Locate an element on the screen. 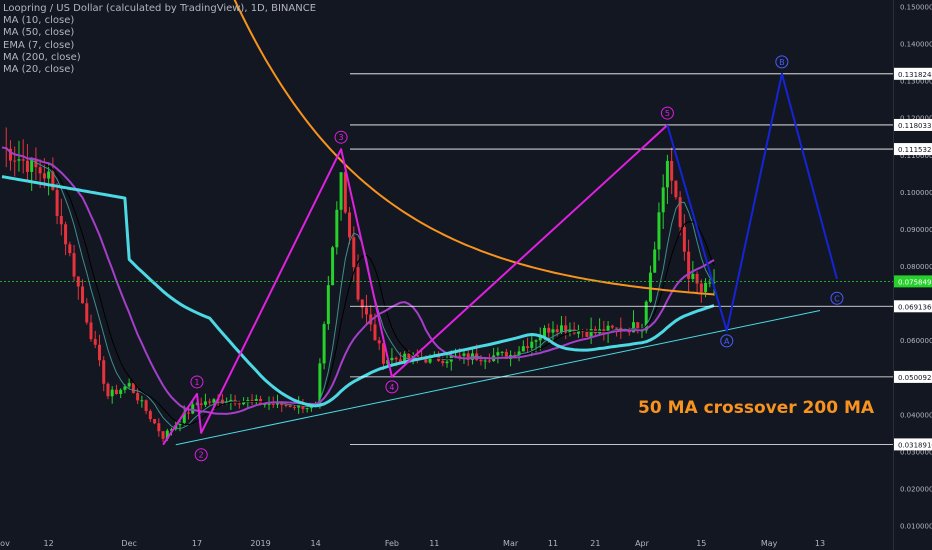 The width and height of the screenshot is (932, 550). x-tick-label-5: 14 is located at coordinates (316, 543).